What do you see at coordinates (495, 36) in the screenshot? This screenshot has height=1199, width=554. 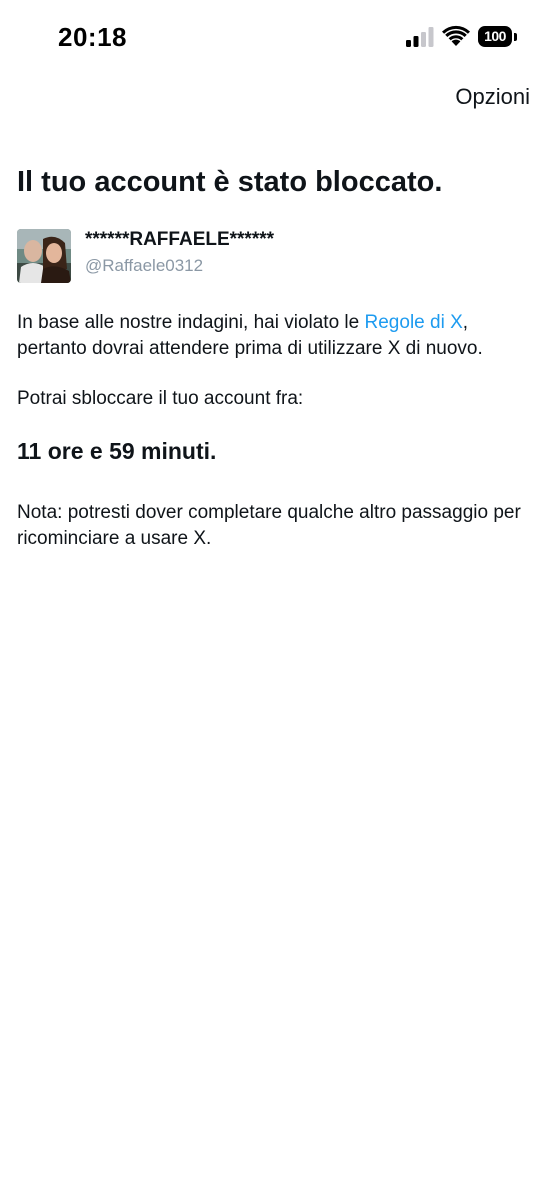 I see `battery-level: 100` at bounding box center [495, 36].